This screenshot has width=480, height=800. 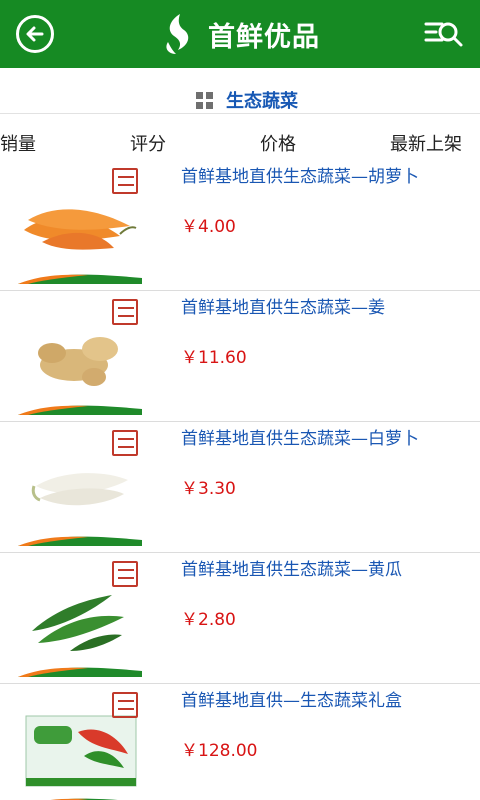 I want to click on brand-logo-icon, so click(x=177, y=34).